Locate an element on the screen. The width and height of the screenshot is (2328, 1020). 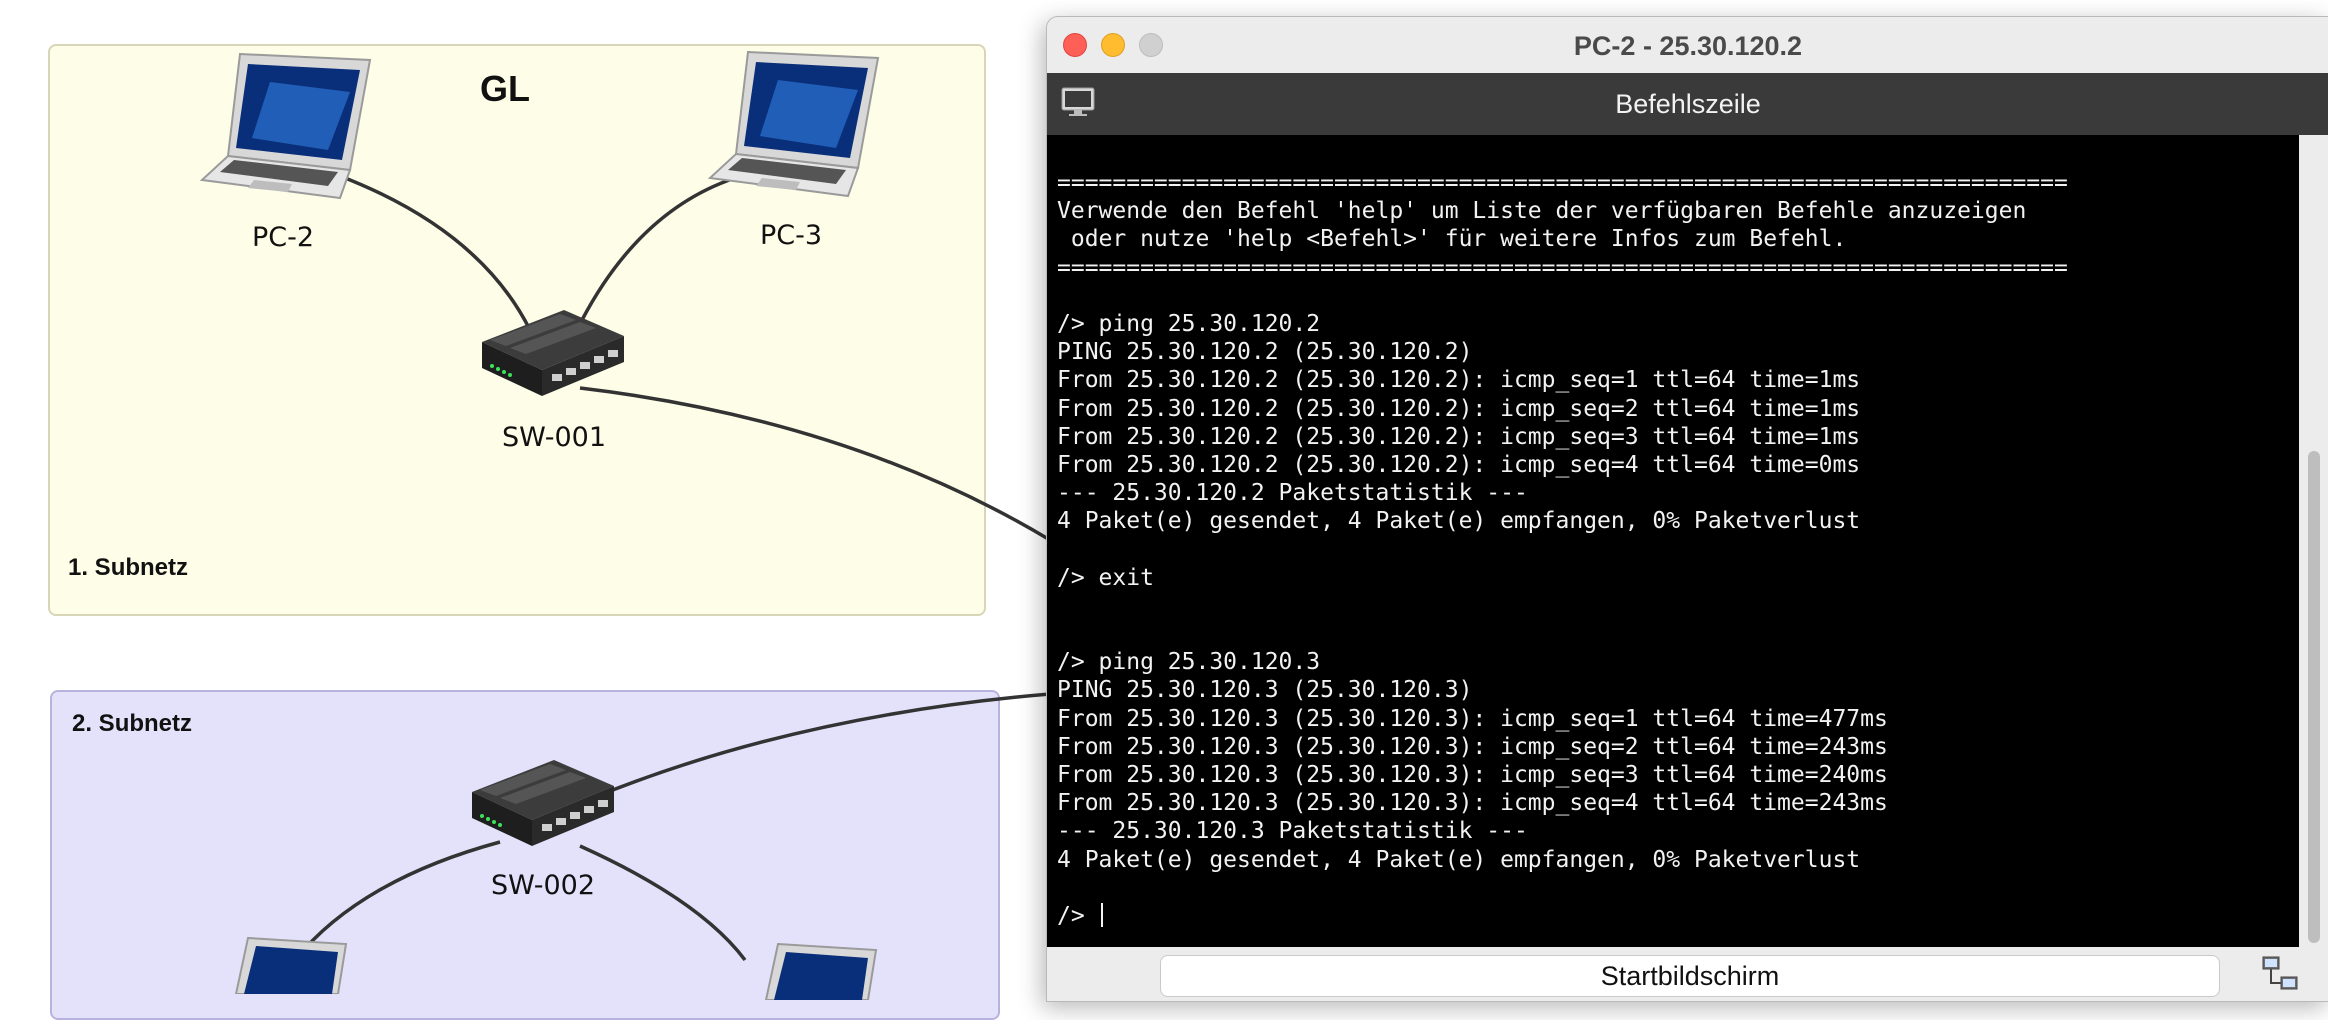
laptop-partial-right-icon is located at coordinates (818, 970).